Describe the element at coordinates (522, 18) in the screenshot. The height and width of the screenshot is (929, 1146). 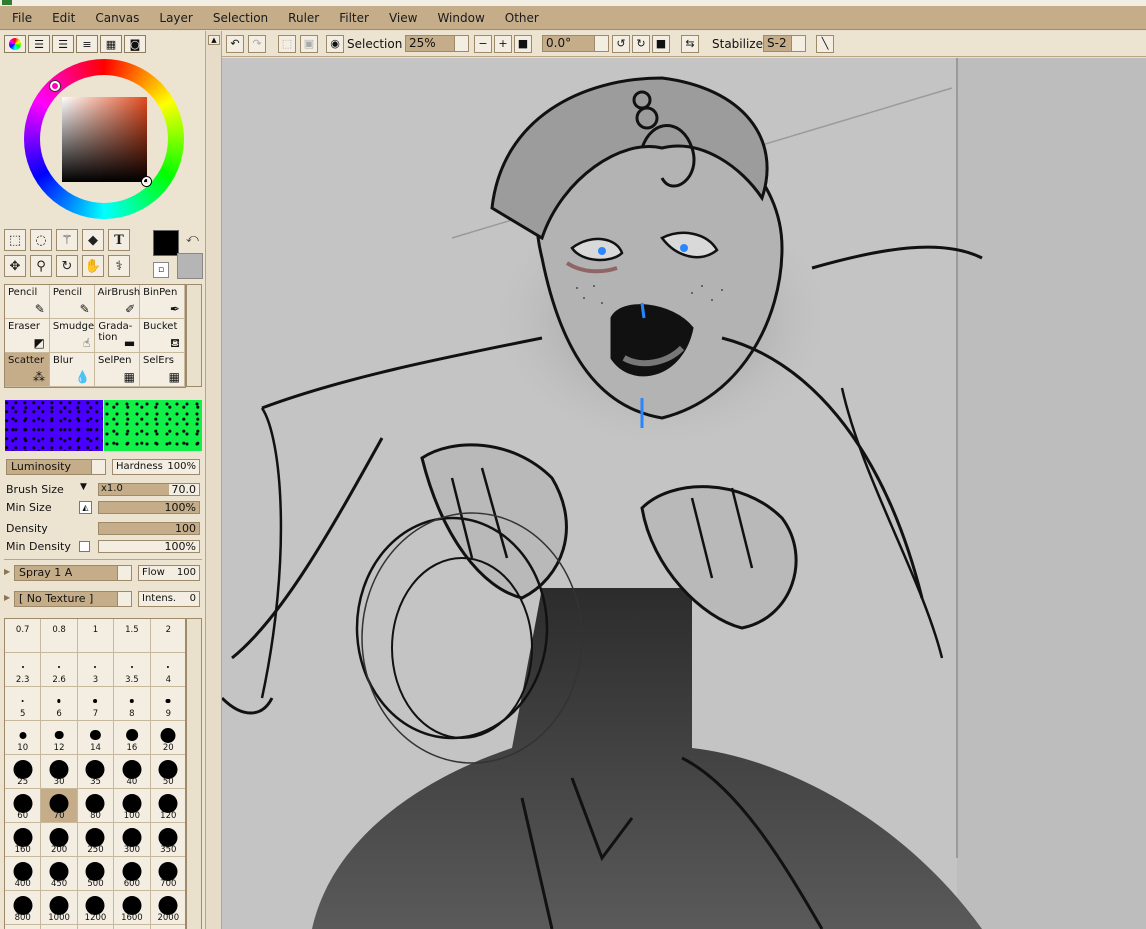
I see `menu-other: Other` at that location.